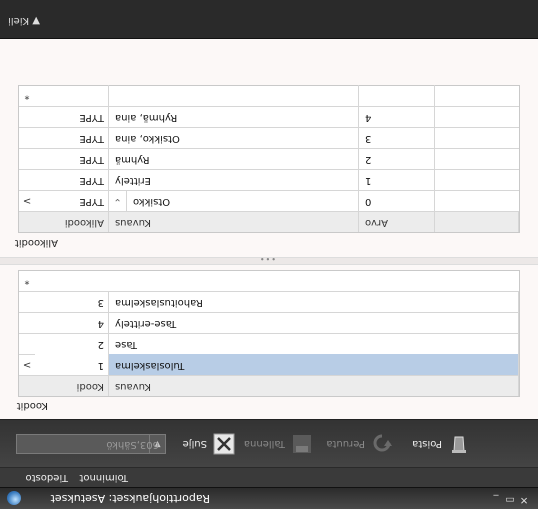 The height and width of the screenshot is (509, 538). I want to click on undo-button: Peruuta, so click(359, 444).